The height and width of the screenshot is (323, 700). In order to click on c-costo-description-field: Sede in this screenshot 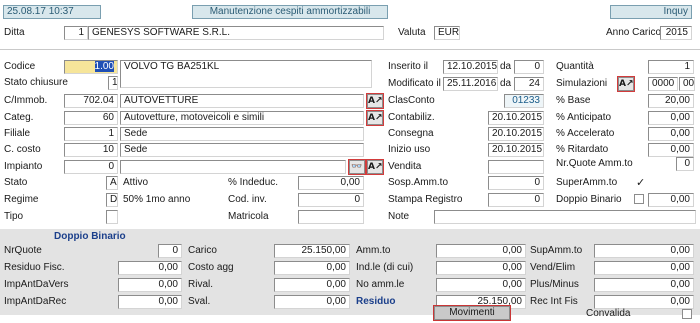, I will do `click(242, 150)`.